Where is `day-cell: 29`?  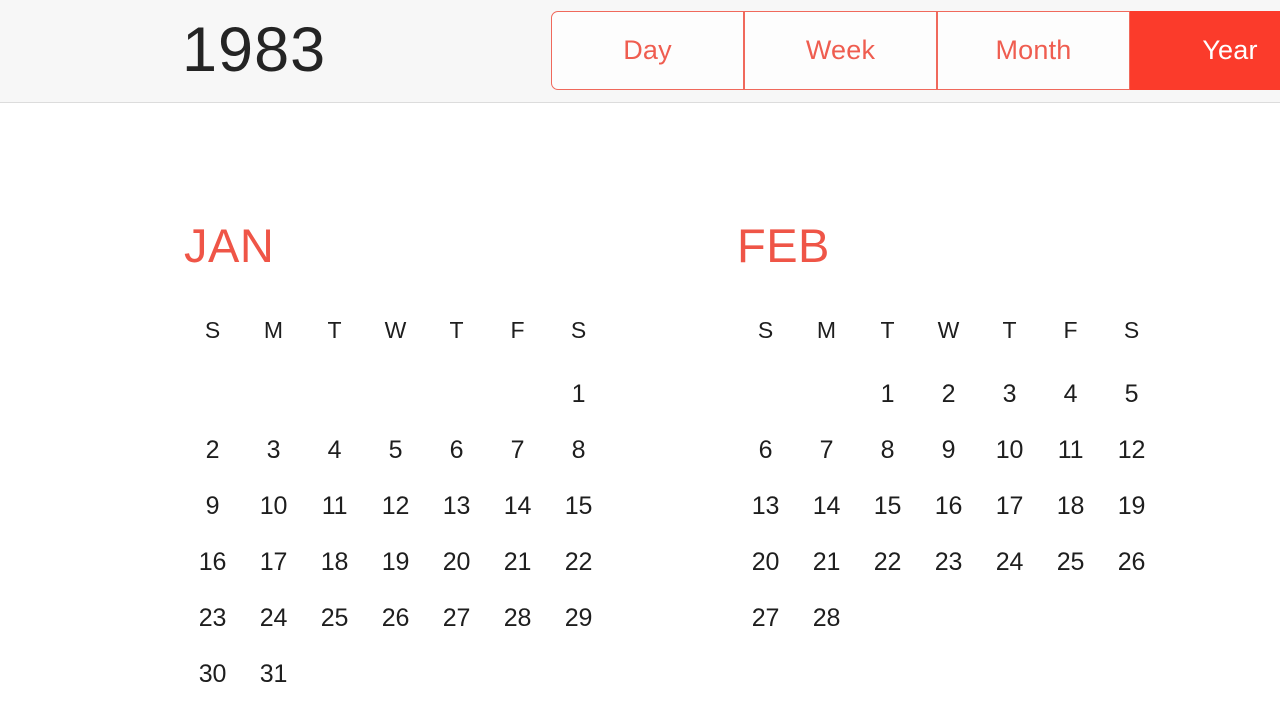
day-cell: 29 is located at coordinates (578, 618).